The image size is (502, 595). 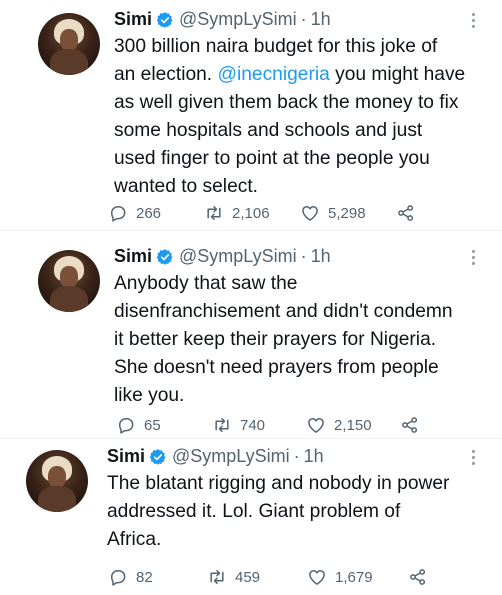 What do you see at coordinates (238, 425) in the screenshot?
I see `retweet-button: 740` at bounding box center [238, 425].